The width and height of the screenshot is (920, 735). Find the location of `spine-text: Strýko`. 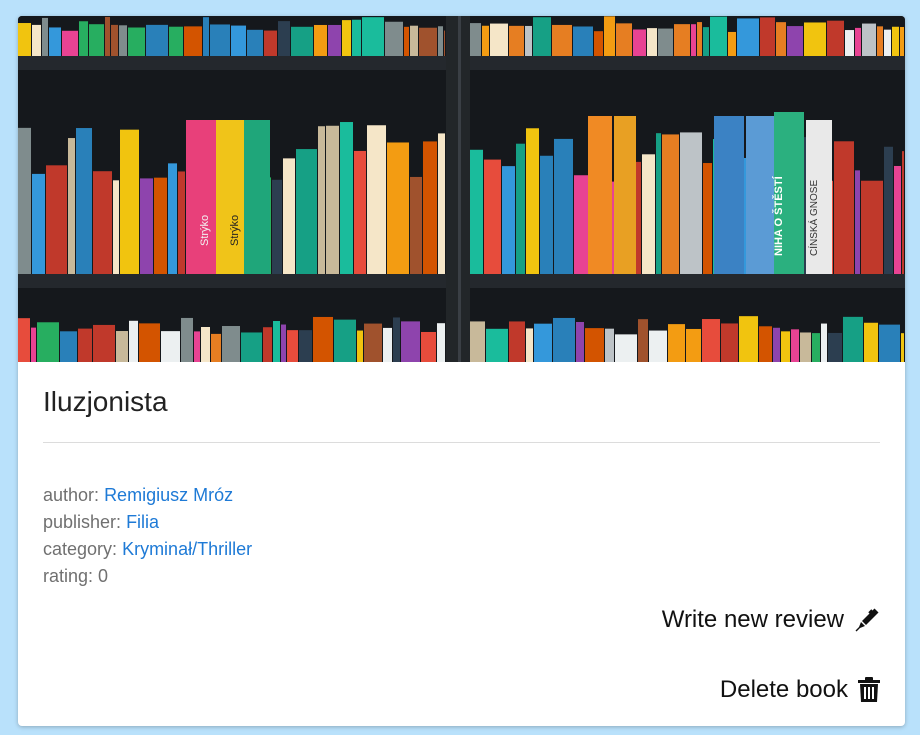

spine-text: Strýko is located at coordinates (205, 230).